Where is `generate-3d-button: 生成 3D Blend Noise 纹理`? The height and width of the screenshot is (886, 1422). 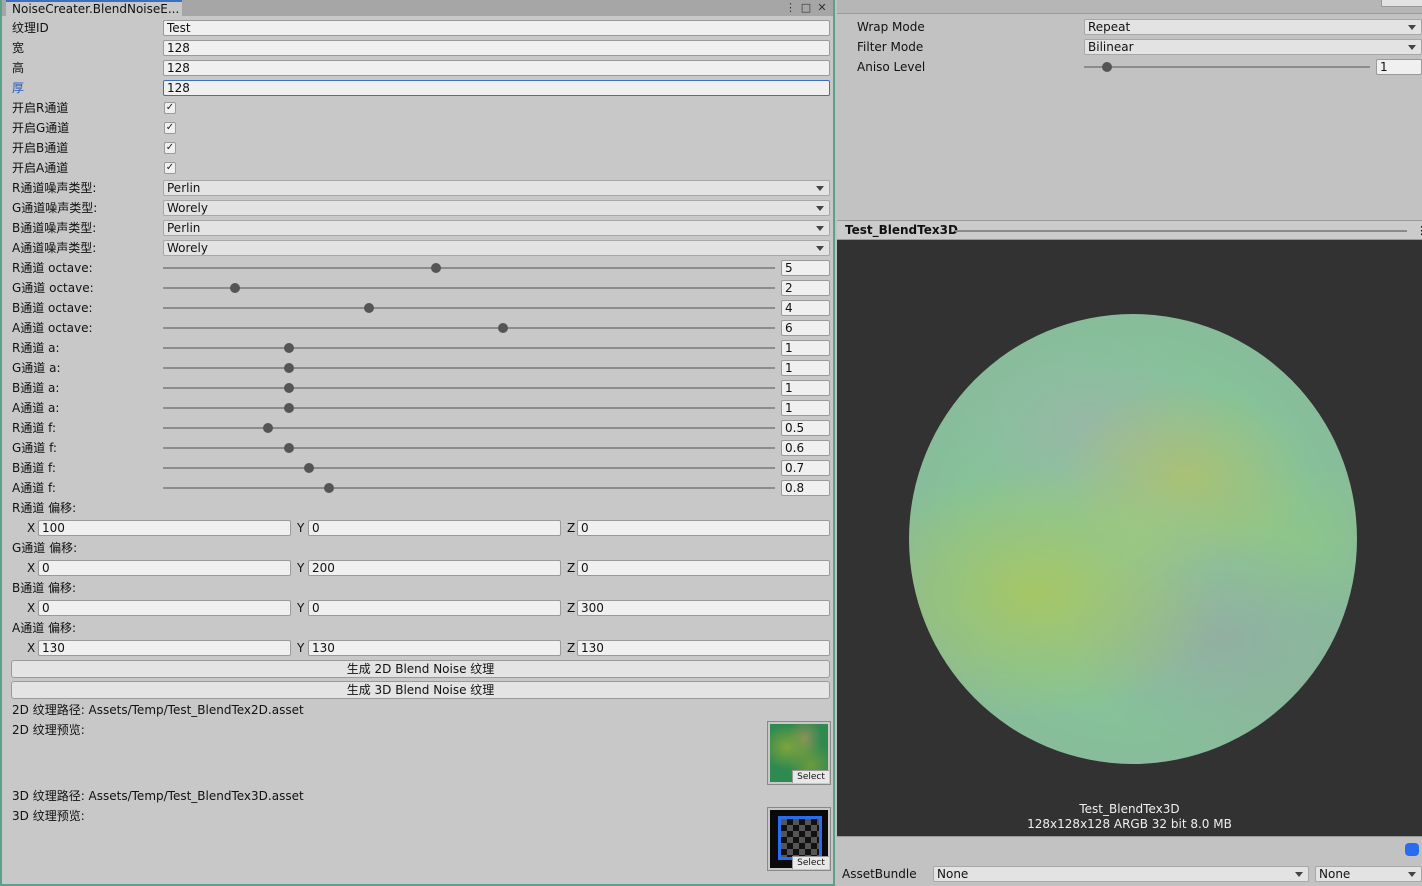 generate-3d-button: 生成 3D Blend Noise 纹理 is located at coordinates (420, 690).